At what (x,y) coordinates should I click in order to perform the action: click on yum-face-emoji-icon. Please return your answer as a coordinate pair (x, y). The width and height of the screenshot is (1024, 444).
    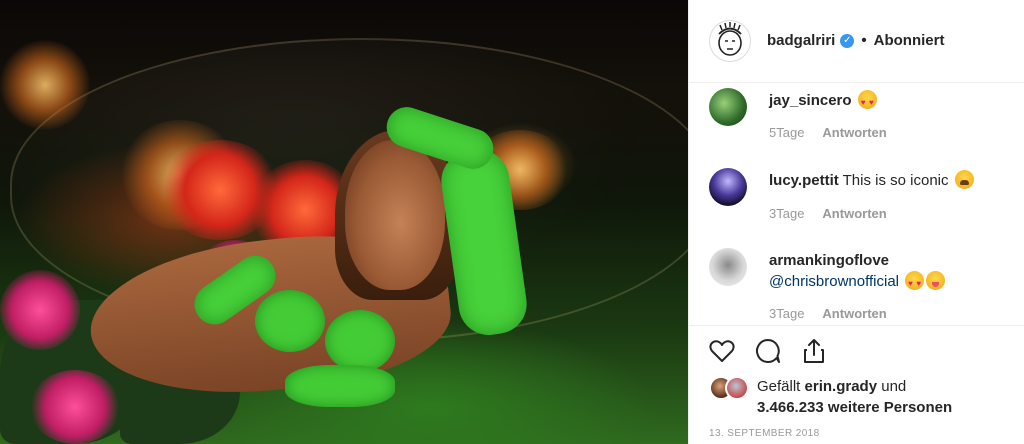
    Looking at the image, I should click on (936, 280).